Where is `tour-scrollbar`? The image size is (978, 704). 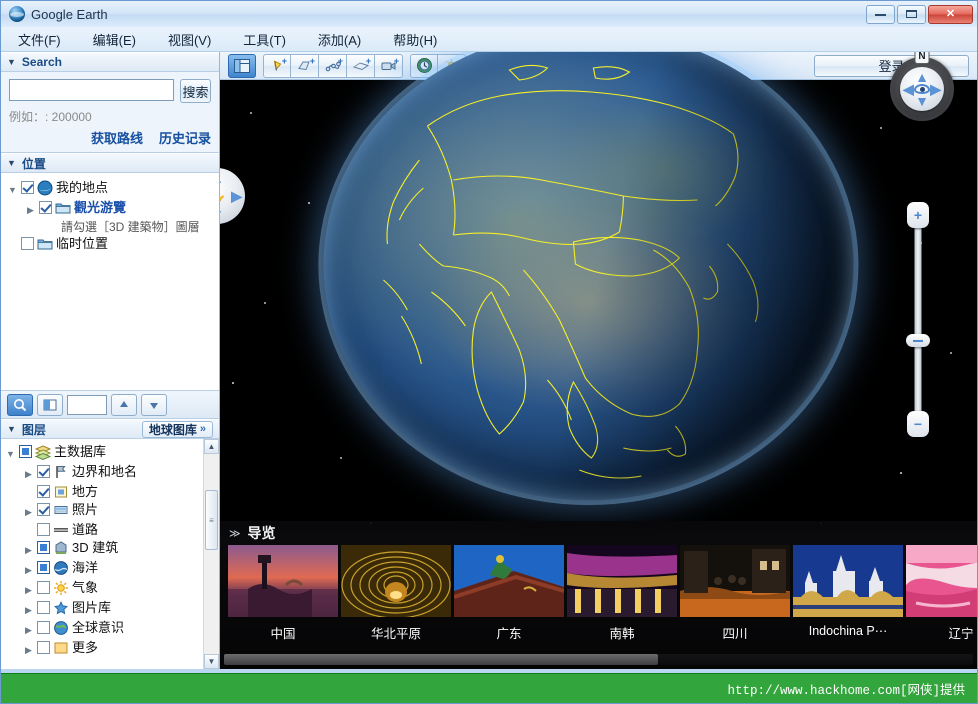
tour-scrollbar is located at coordinates (598, 659).